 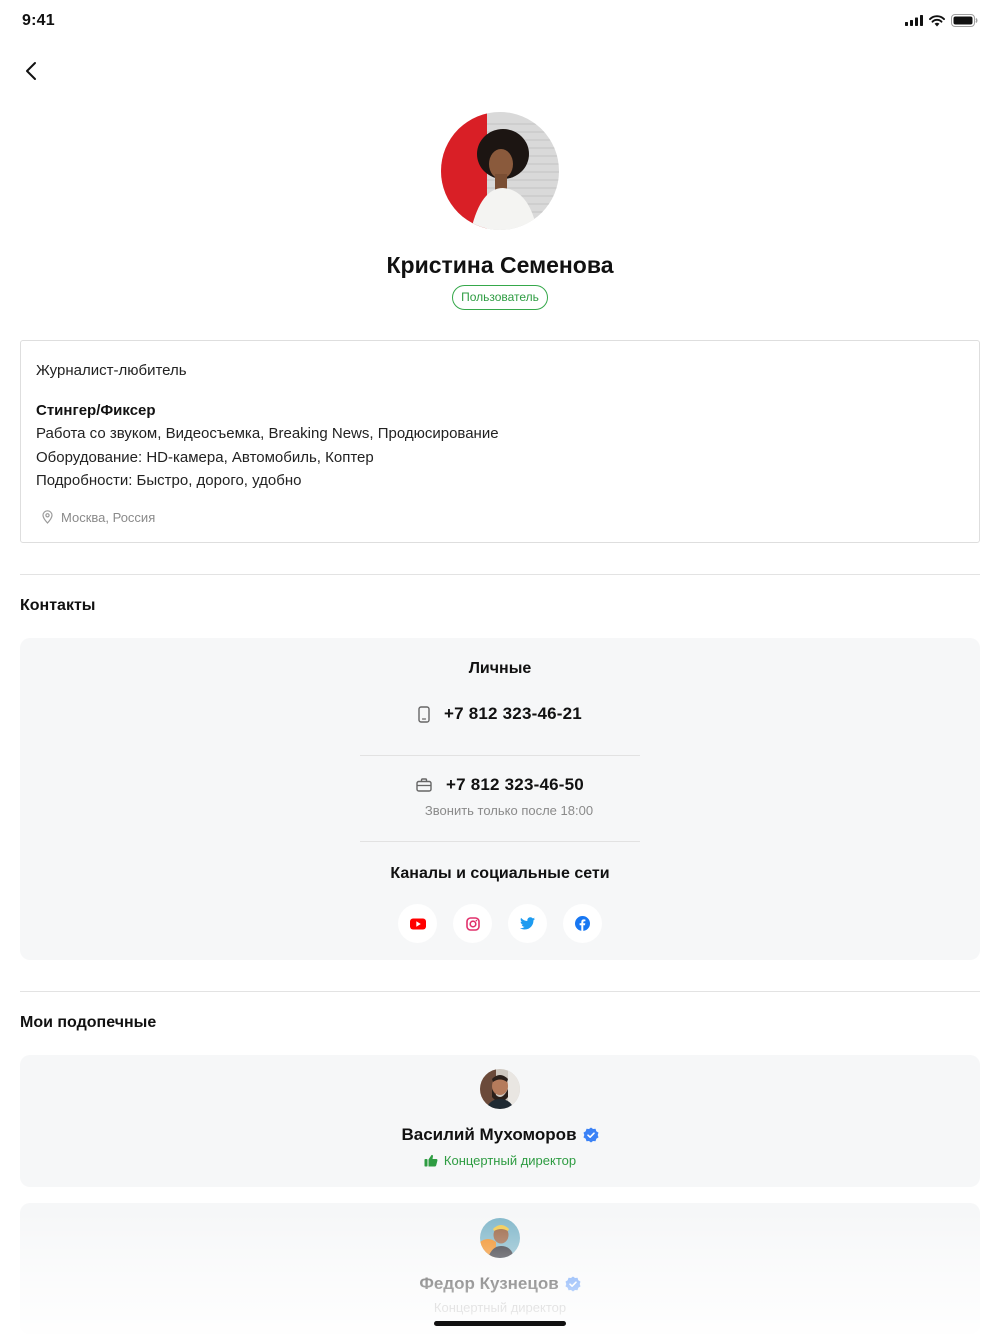 I want to click on twitter-icon, so click(x=527, y=923).